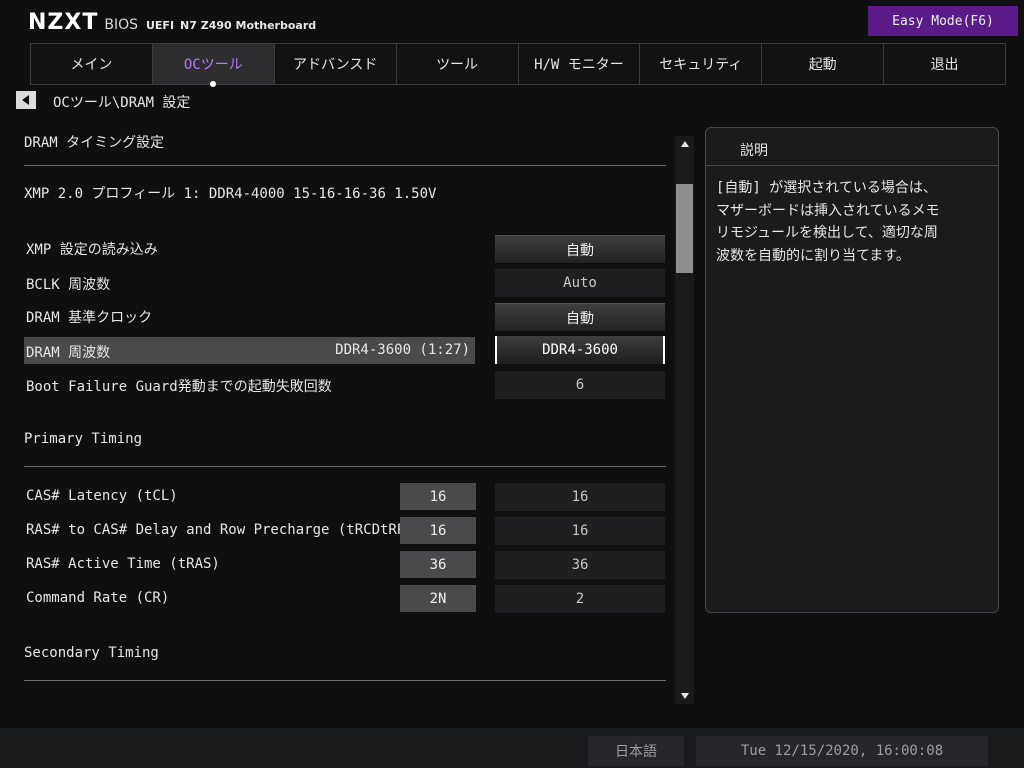  What do you see at coordinates (26, 100) in the screenshot?
I see `back-arrow-icon` at bounding box center [26, 100].